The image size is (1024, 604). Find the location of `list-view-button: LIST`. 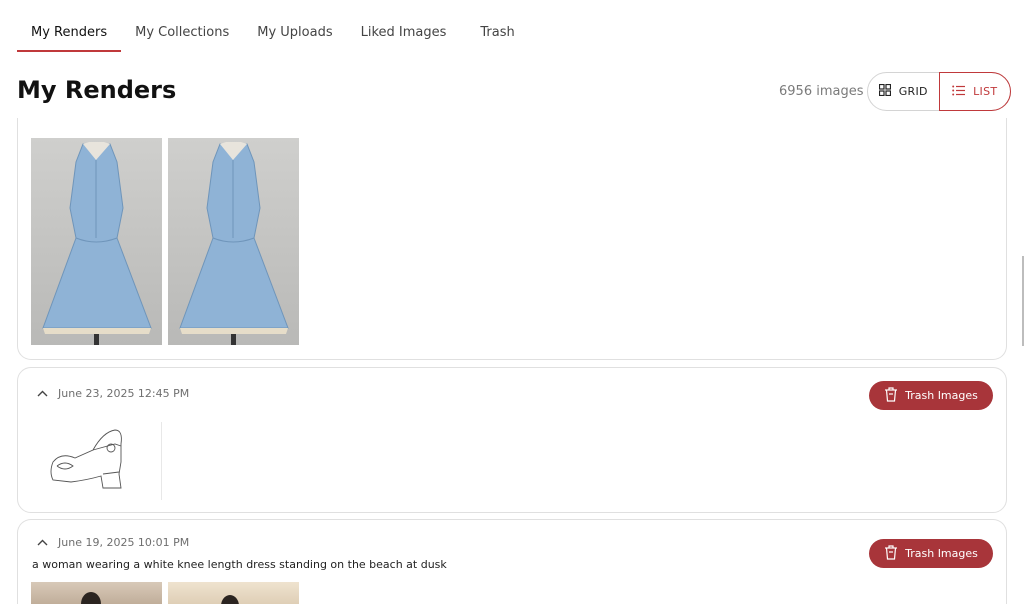

list-view-button: LIST is located at coordinates (974, 91).